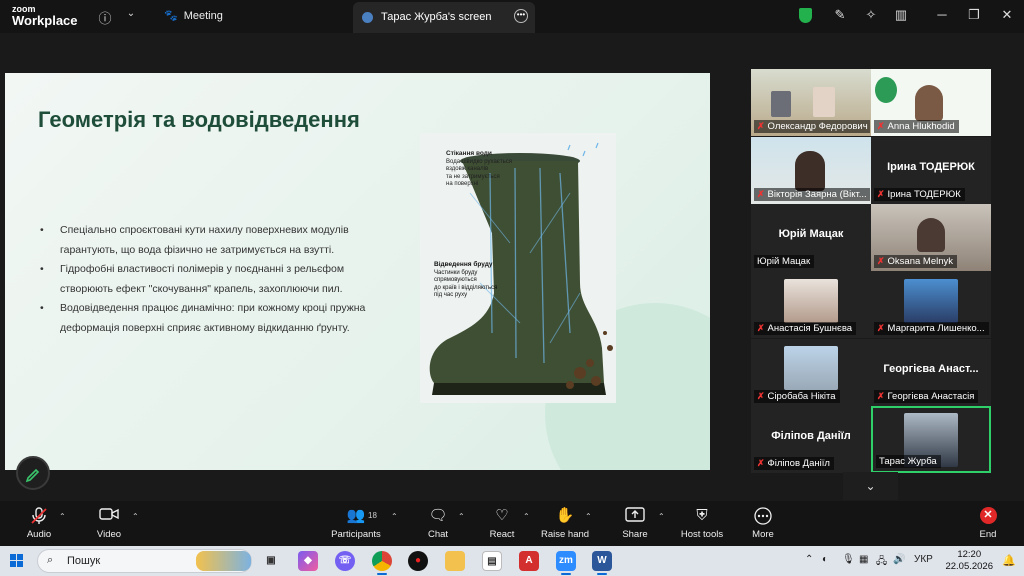  I want to click on participant-tile: ✗ Anna Hlukhodid, so click(931, 102).